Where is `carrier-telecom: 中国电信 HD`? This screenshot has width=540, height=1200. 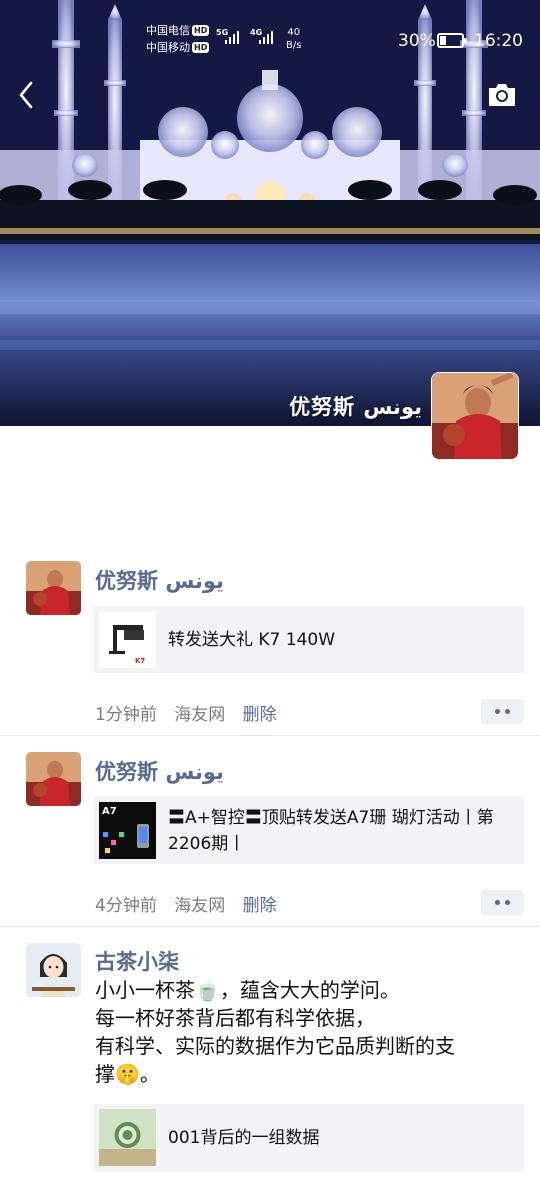
carrier-telecom: 中国电信 HD is located at coordinates (178, 30).